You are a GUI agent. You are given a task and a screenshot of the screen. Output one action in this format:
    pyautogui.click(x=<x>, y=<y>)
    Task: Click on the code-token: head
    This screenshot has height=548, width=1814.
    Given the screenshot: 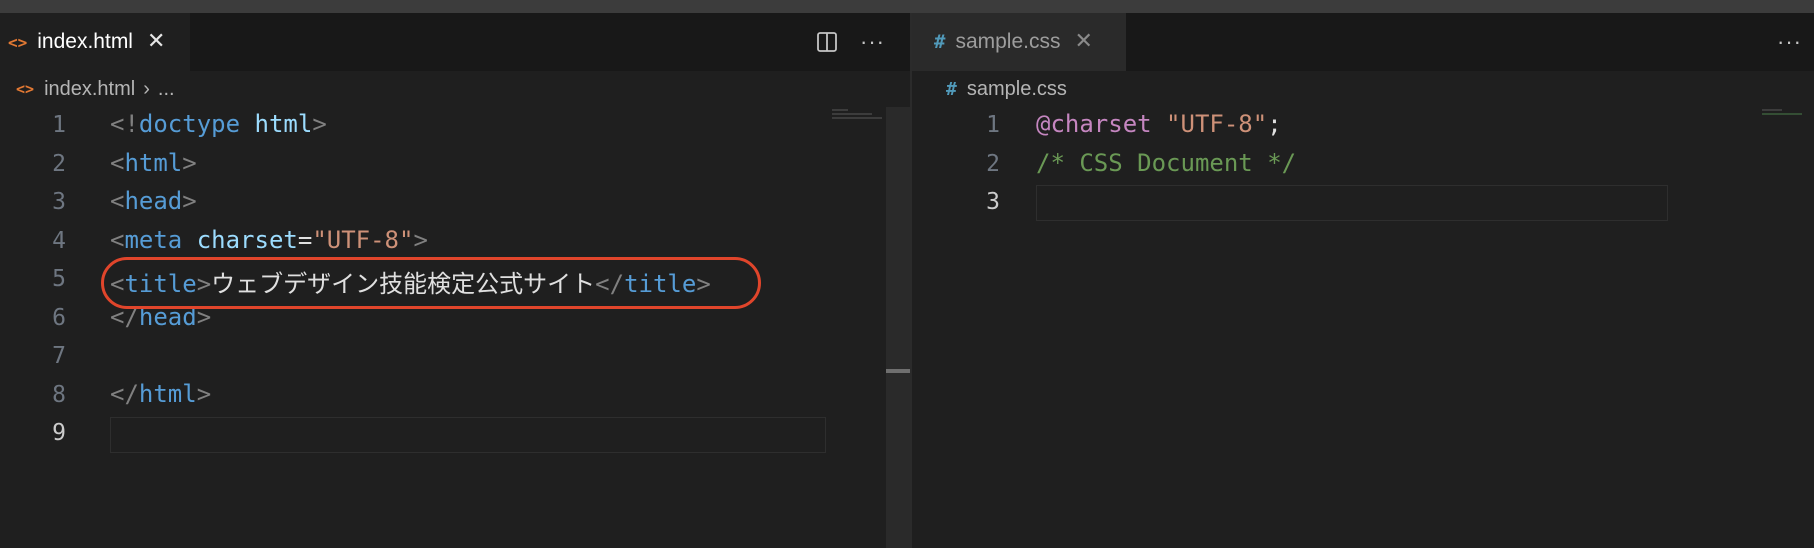 What is the action you would take?
    pyautogui.click(x=153, y=201)
    